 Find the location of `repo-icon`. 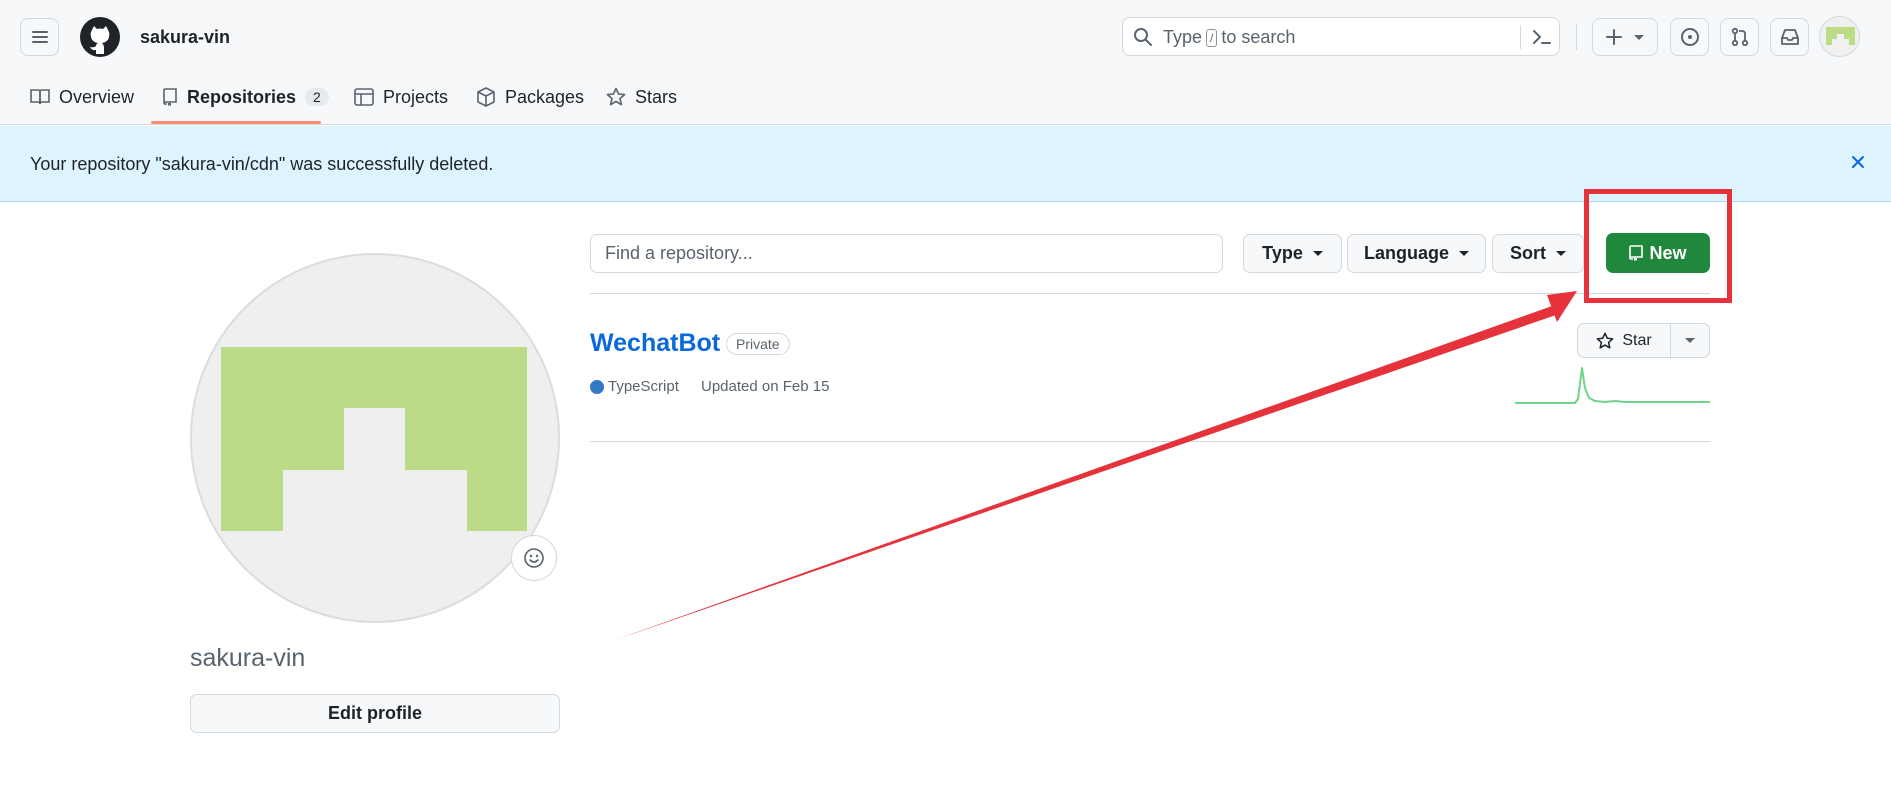

repo-icon is located at coordinates (170, 97).